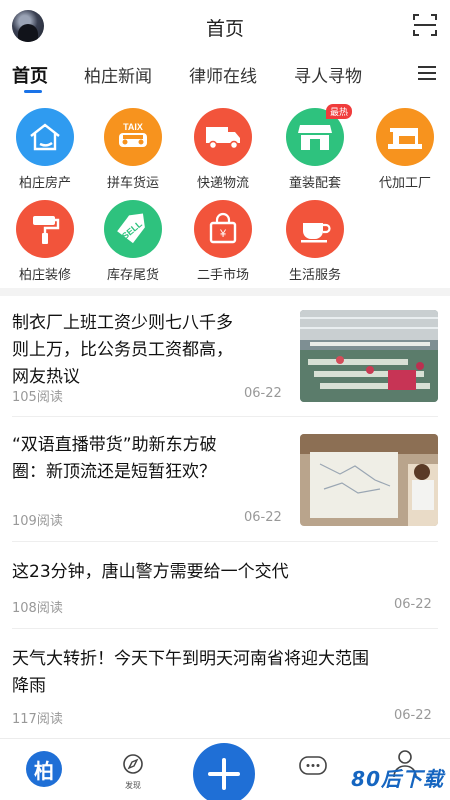  I want to click on sell-tag-icon: SELL, so click(133, 229).